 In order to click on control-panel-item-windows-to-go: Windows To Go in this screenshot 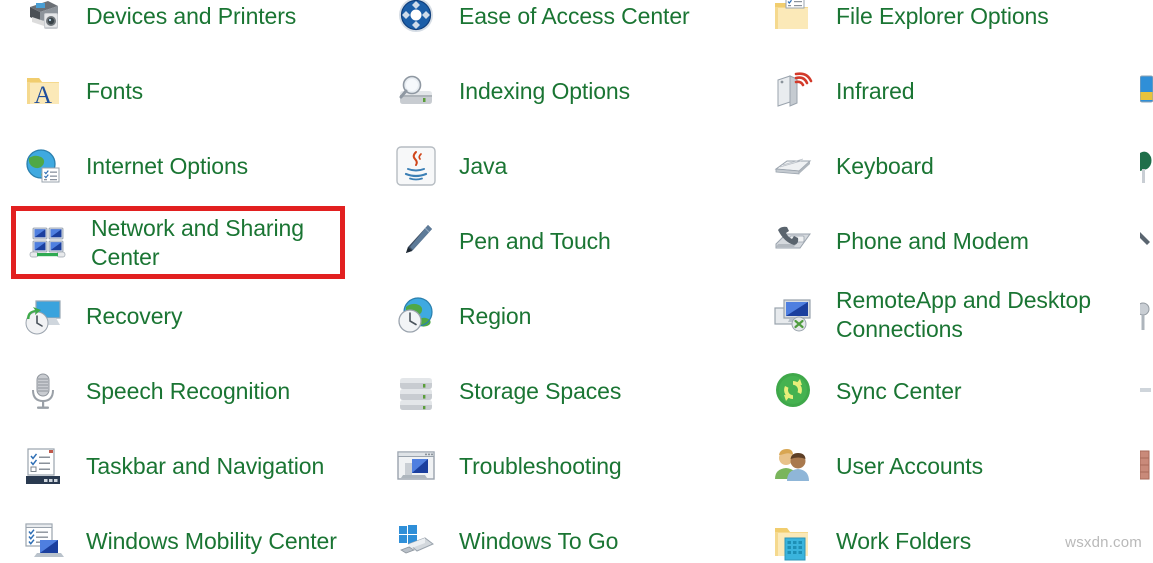, I will do `click(565, 541)`.